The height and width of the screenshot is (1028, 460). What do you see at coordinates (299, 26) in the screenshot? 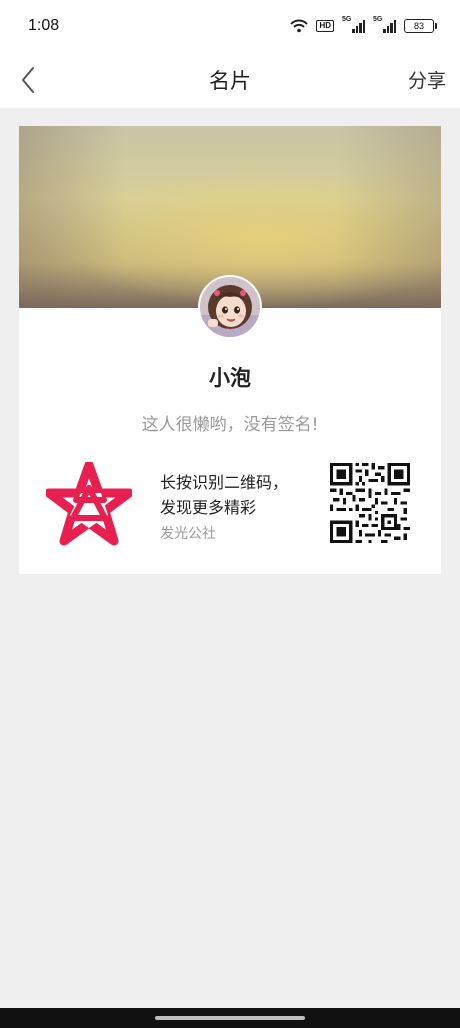
I see `wifi-icon` at bounding box center [299, 26].